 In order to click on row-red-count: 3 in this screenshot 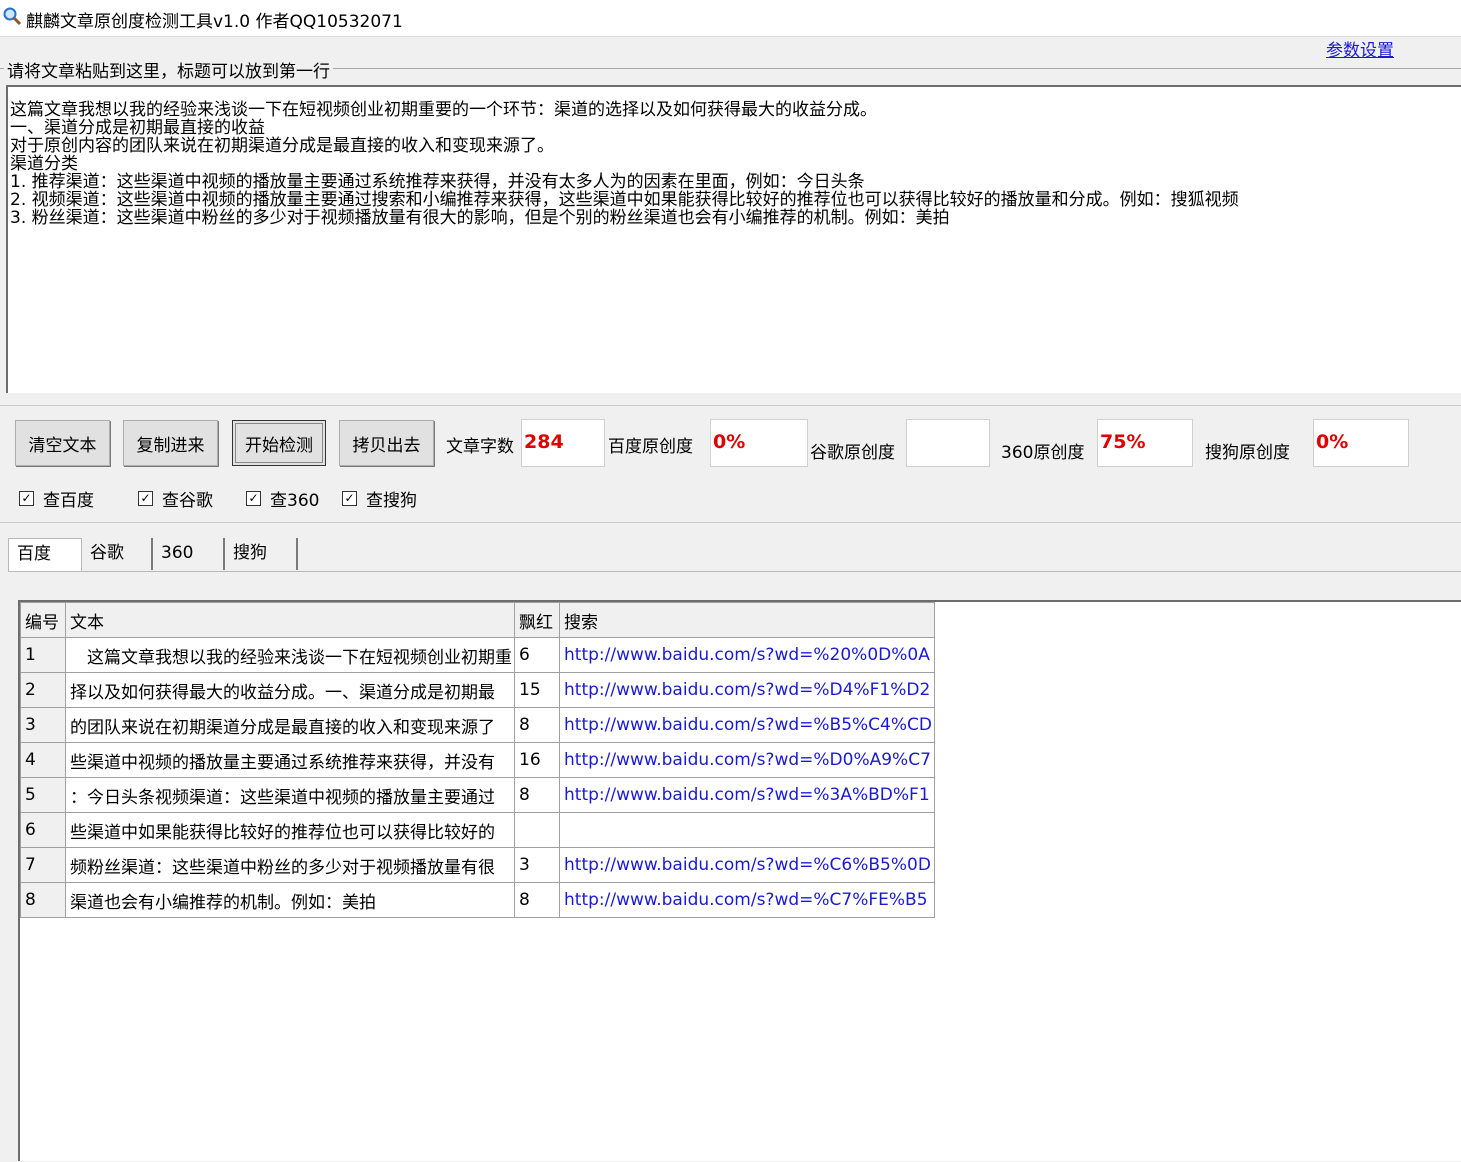, I will do `click(537, 865)`.